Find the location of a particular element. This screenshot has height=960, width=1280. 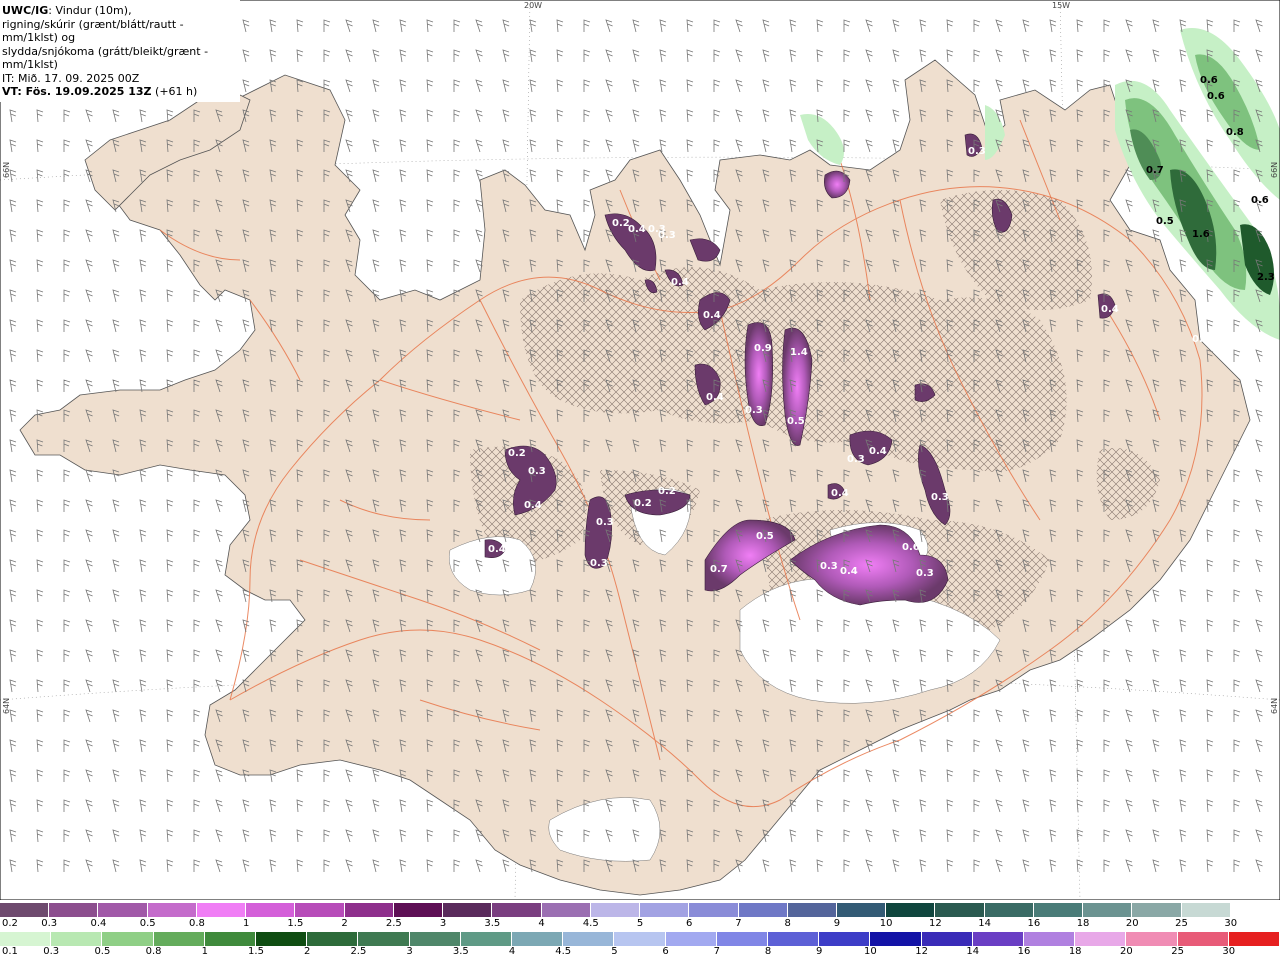

latitude-label-66n-right: 66N is located at coordinates (1274, 169).